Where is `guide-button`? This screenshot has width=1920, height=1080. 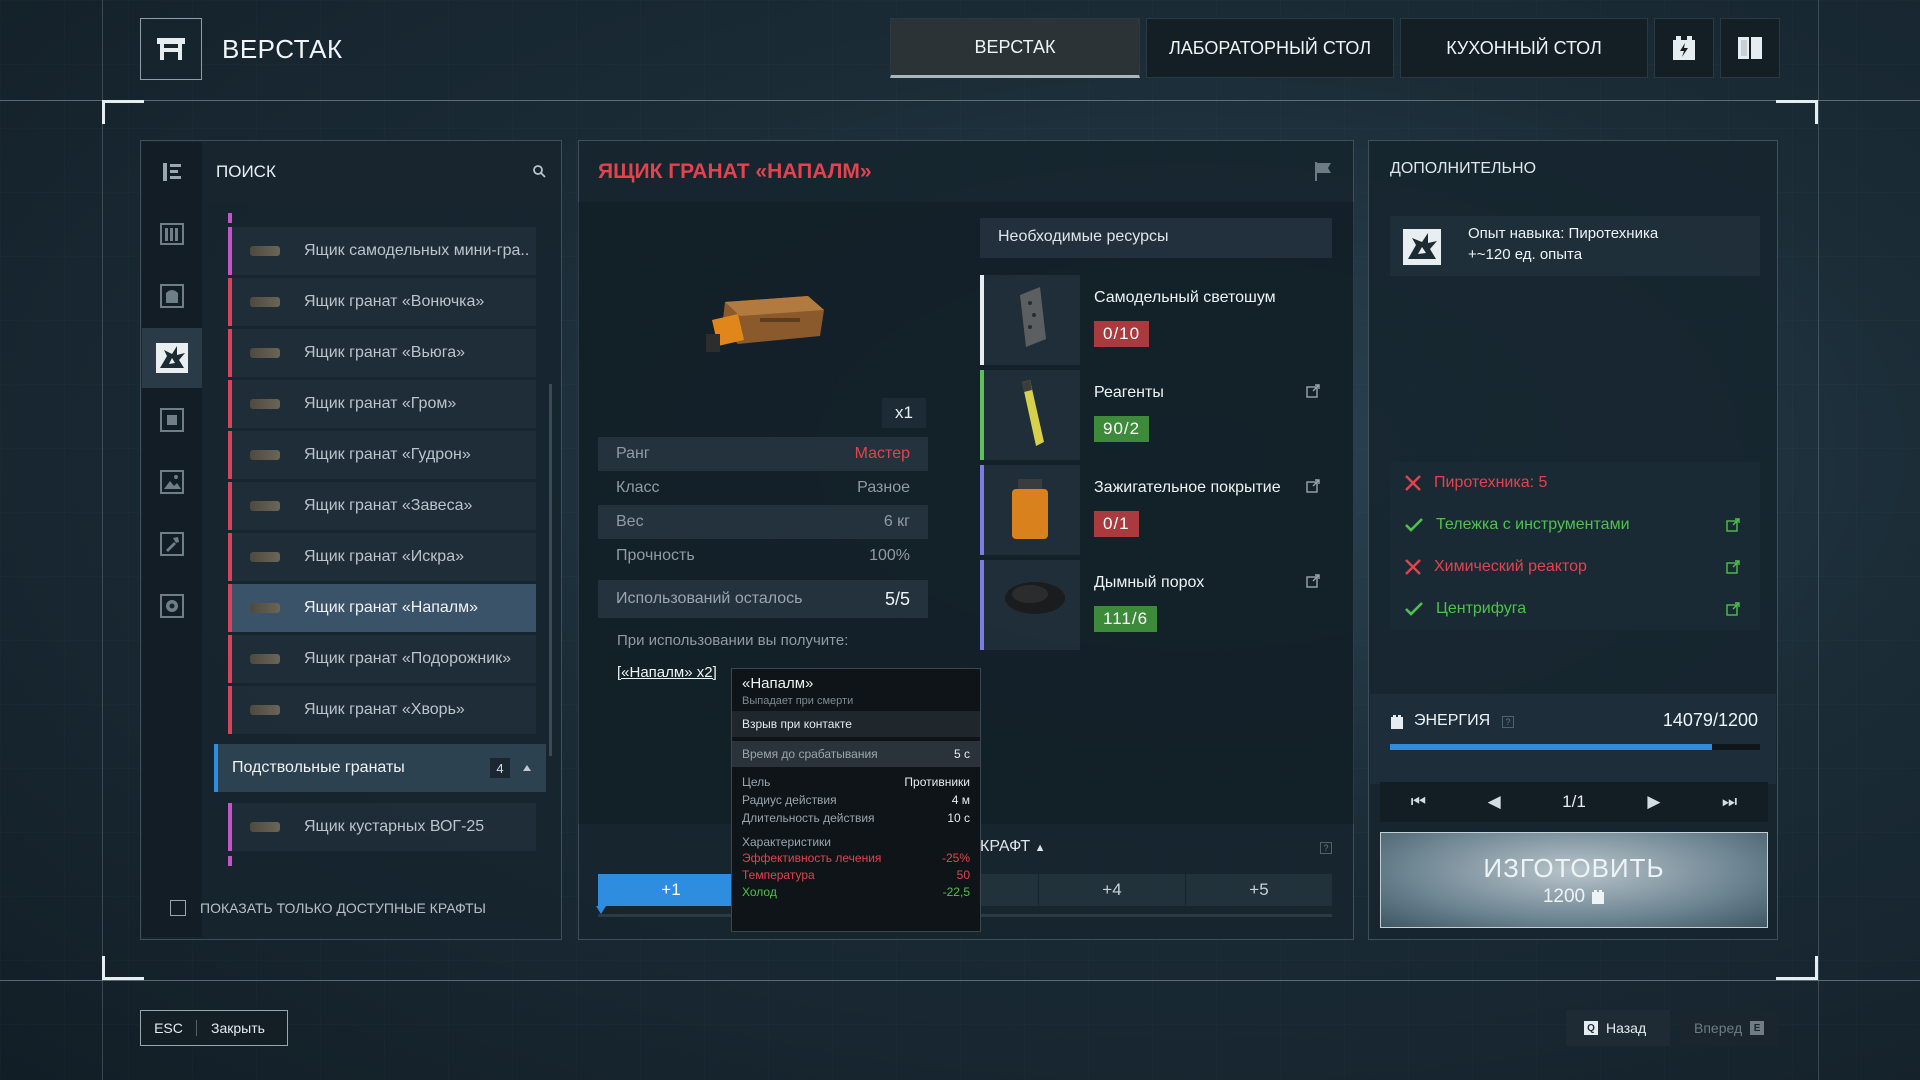 guide-button is located at coordinates (1750, 48).